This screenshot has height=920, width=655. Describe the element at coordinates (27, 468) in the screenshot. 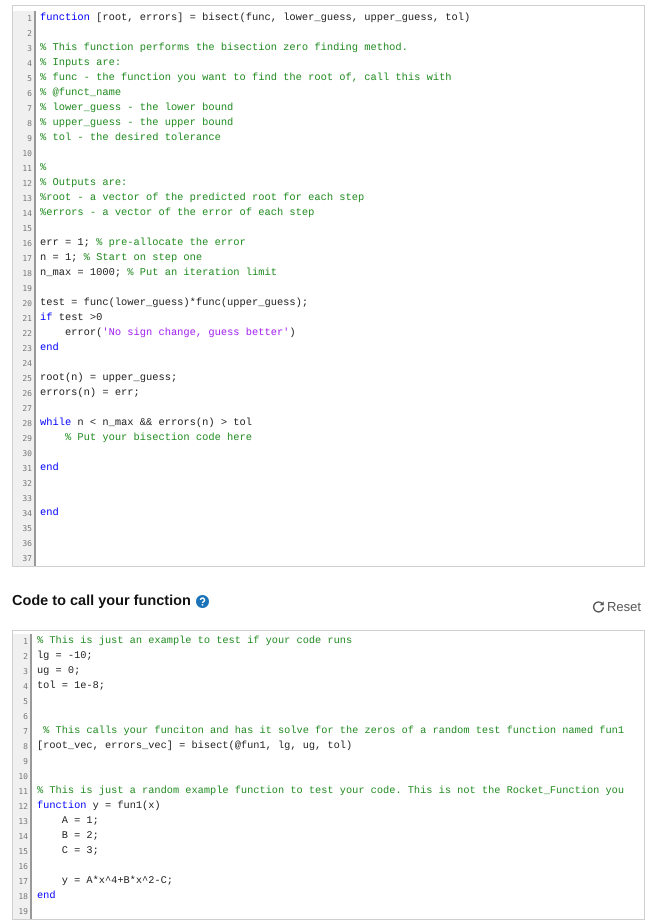

I see `line-number: 31` at that location.